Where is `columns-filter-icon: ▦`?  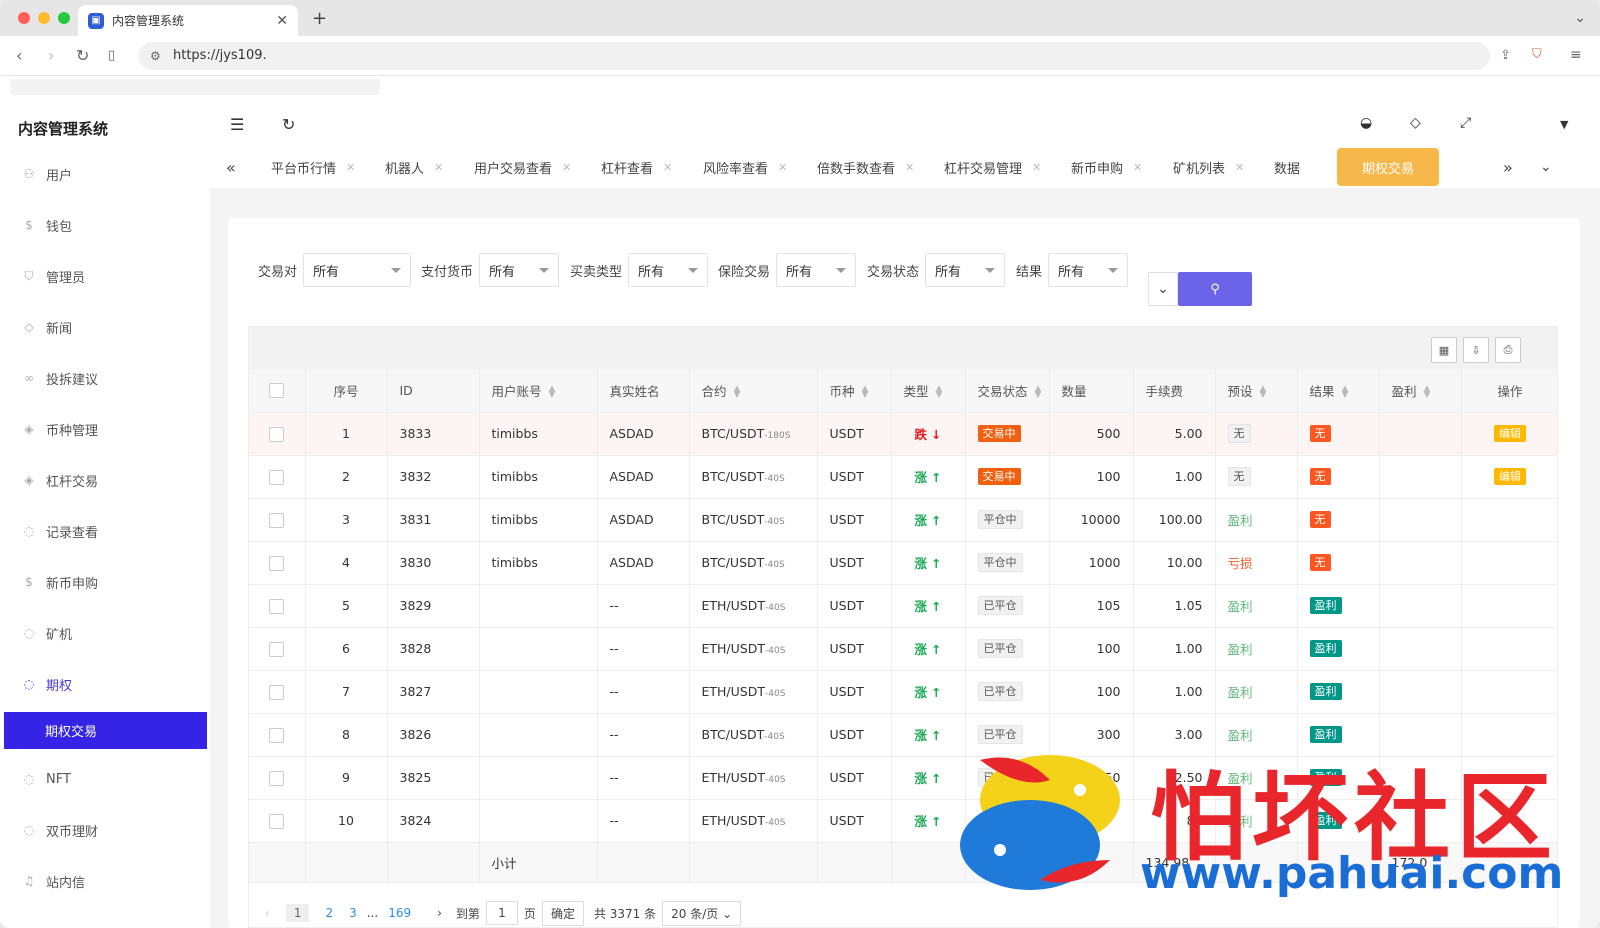 columns-filter-icon: ▦ is located at coordinates (1444, 350).